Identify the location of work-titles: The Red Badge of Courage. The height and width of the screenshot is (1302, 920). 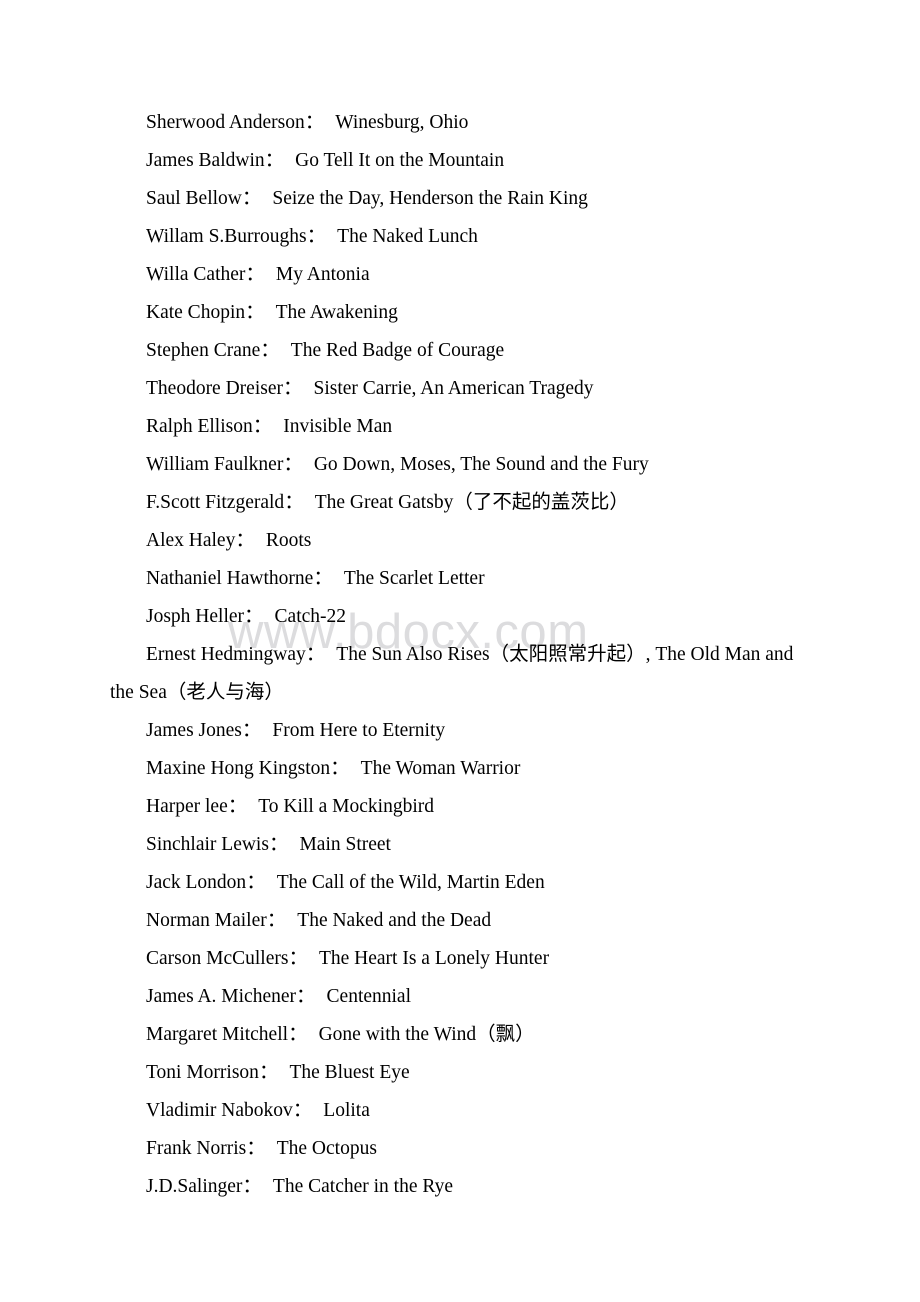
(397, 350).